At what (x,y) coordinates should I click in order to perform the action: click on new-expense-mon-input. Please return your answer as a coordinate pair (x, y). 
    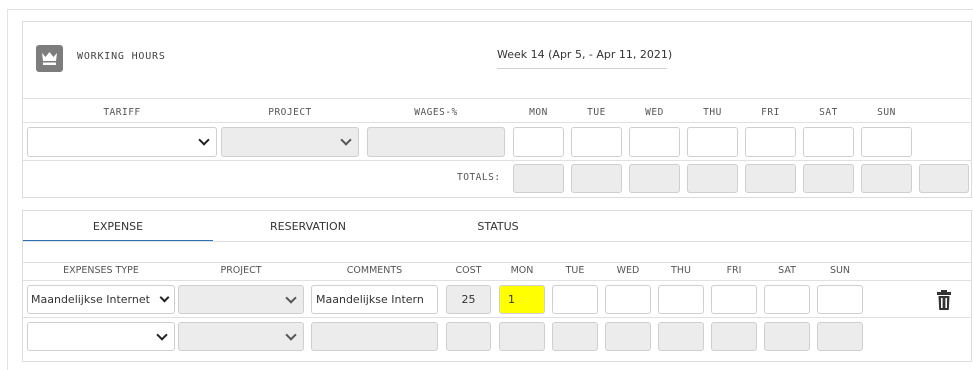
    Looking at the image, I should click on (522, 336).